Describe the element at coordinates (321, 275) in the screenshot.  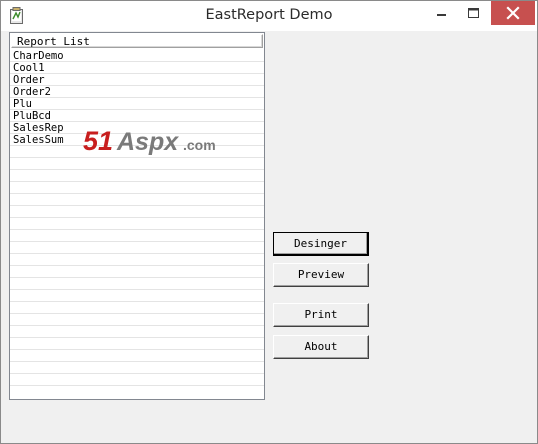
I see `preview-button: Preview` at that location.